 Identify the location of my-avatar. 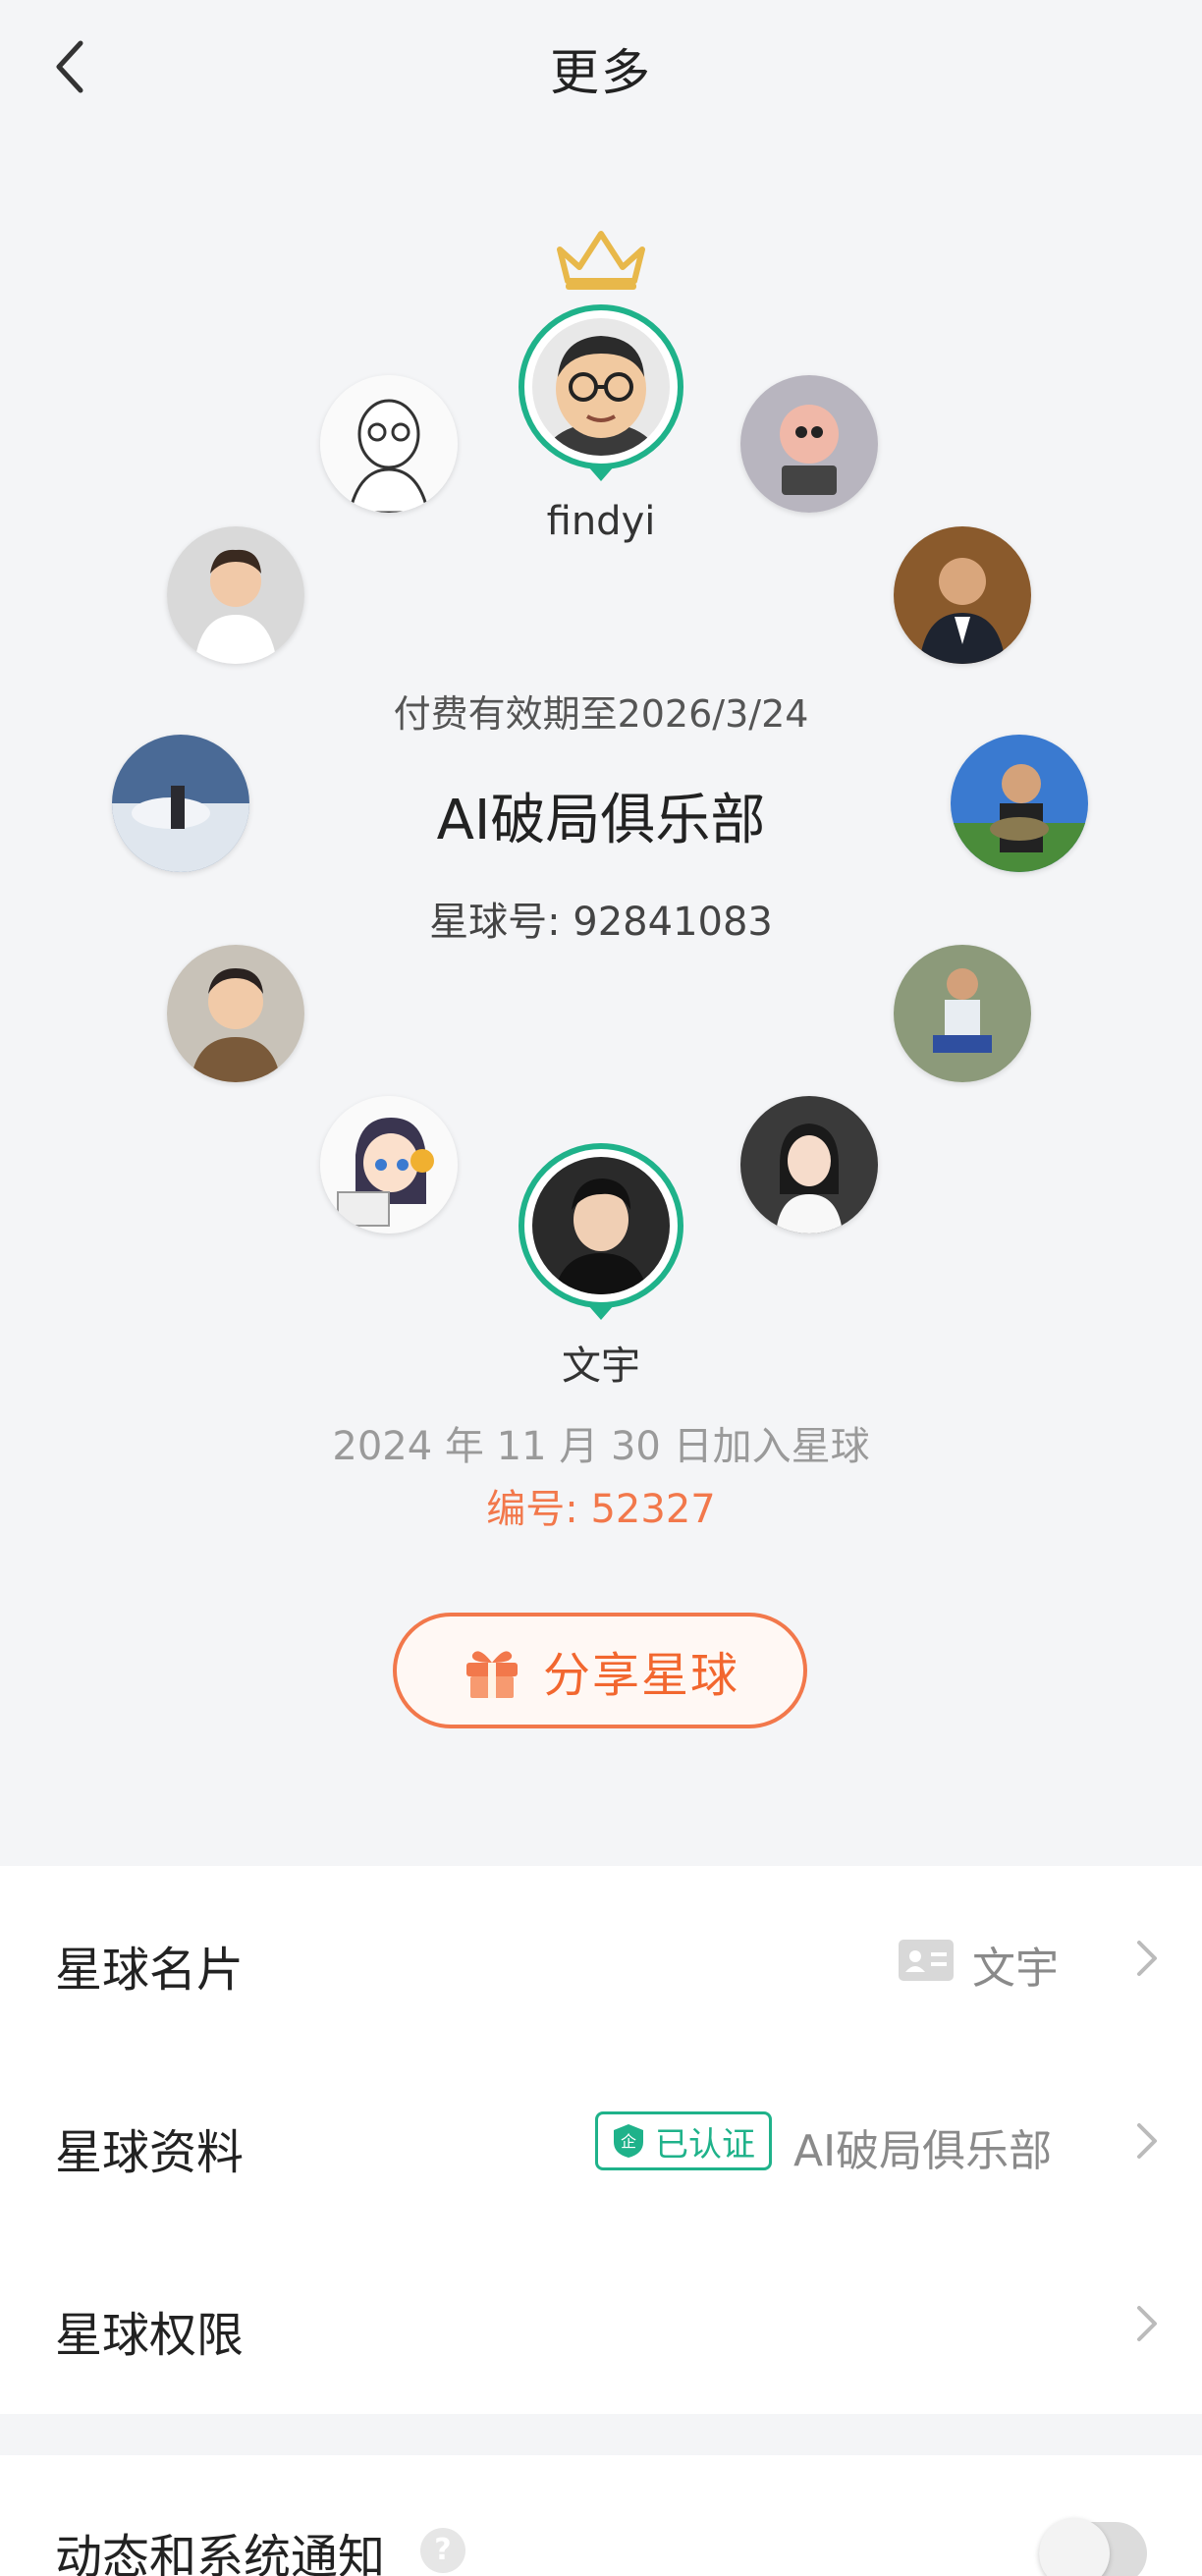
(601, 1225).